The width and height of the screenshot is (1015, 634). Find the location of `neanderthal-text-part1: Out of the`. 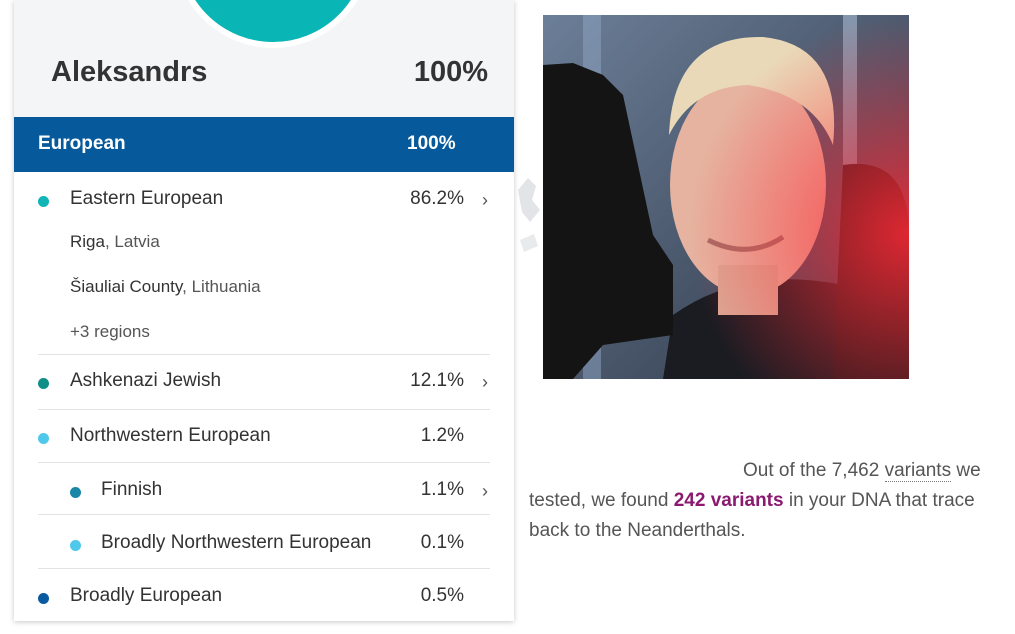

neanderthal-text-part1: Out of the is located at coordinates (787, 470).